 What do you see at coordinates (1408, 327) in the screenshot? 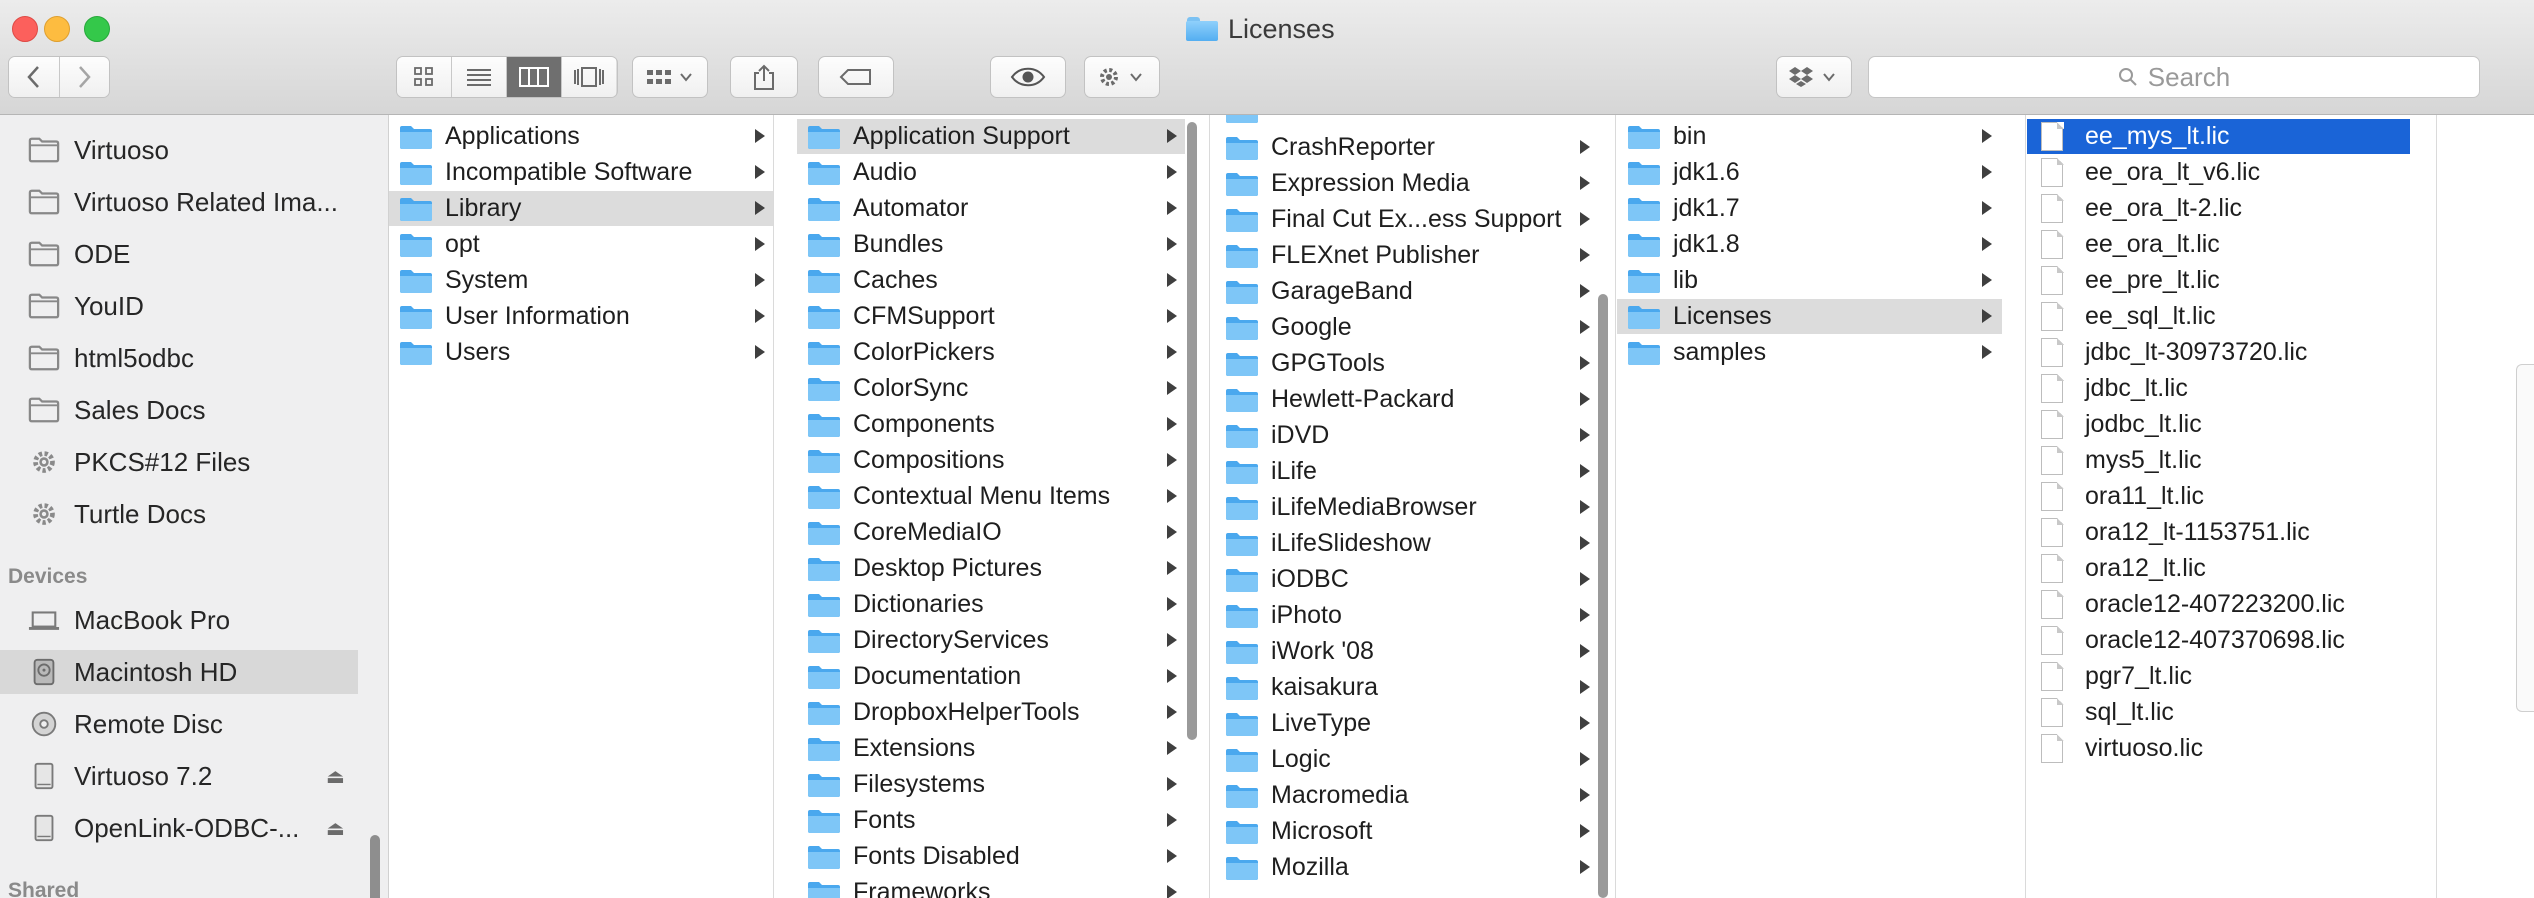
I see `folder-item-google: Google` at bounding box center [1408, 327].